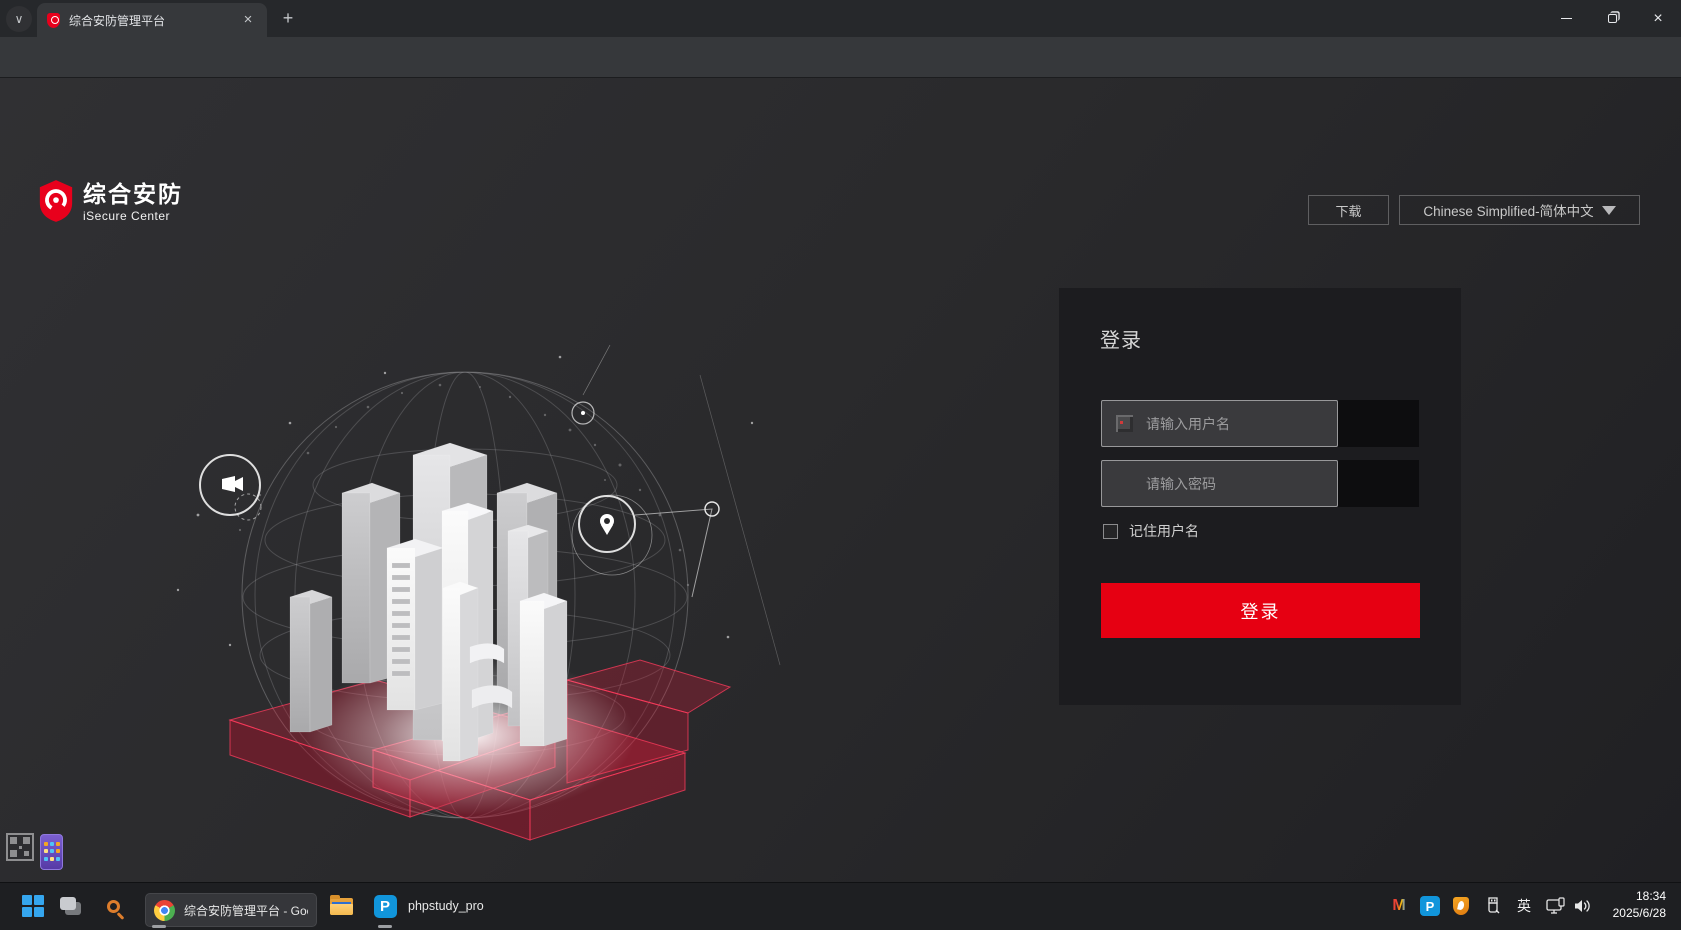 This screenshot has width=1681, height=930. Describe the element at coordinates (1378, 423) in the screenshot. I see `username-field-dark-panel` at that location.